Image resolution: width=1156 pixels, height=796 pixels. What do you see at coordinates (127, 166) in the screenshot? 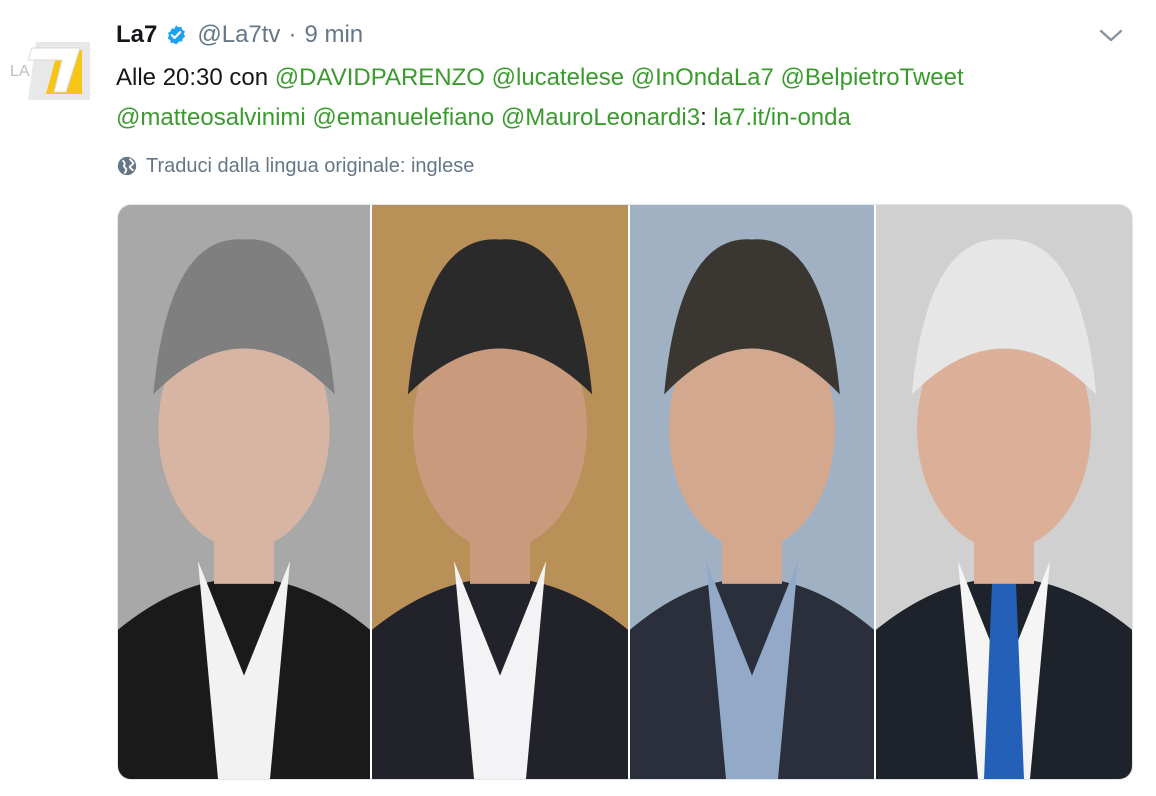
I see `globe-icon` at bounding box center [127, 166].